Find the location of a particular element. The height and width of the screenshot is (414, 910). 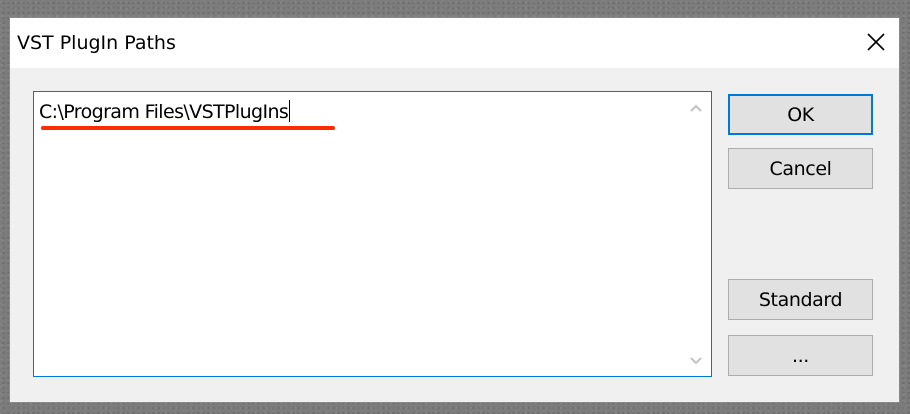

scroll-down-icon is located at coordinates (696, 361).